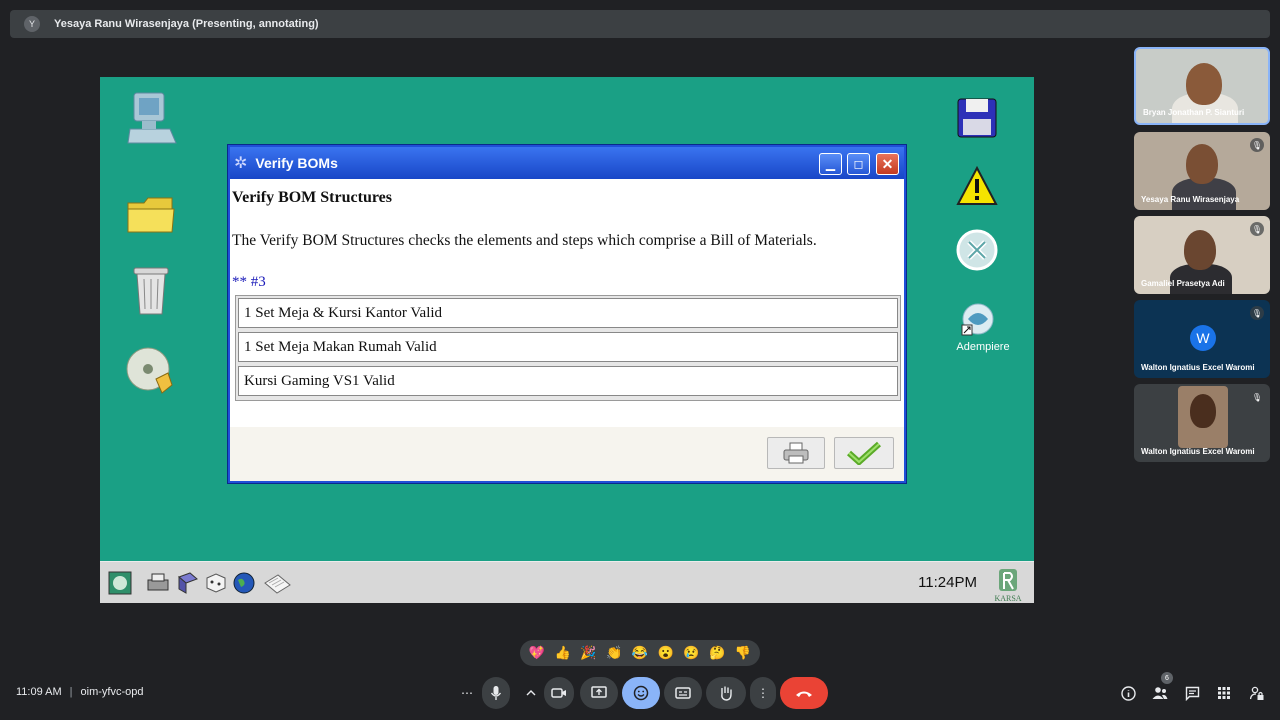  I want to click on captions-icon, so click(683, 693).